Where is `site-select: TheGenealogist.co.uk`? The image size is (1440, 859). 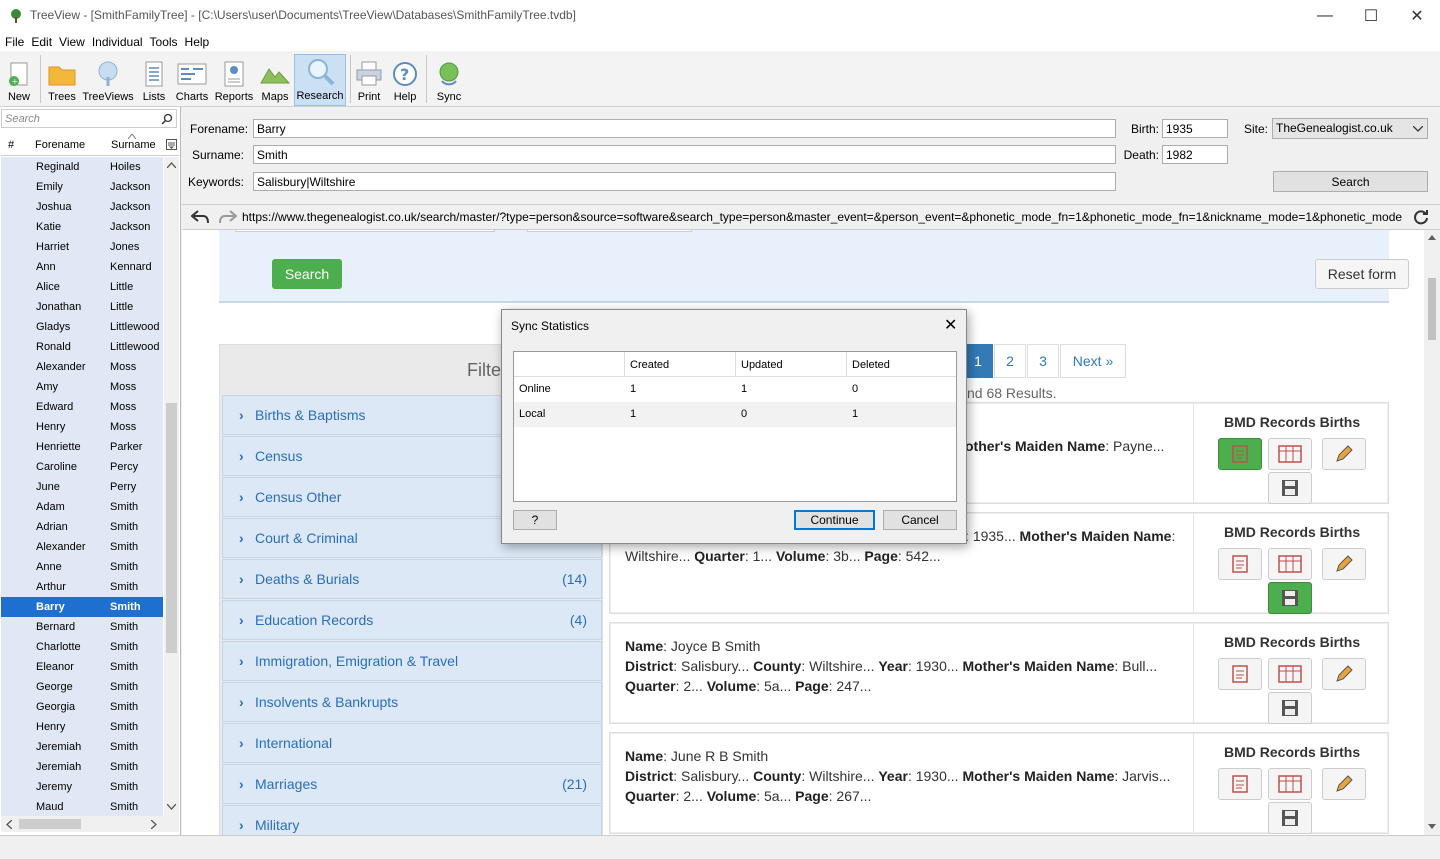 site-select: TheGenealogist.co.uk is located at coordinates (1350, 128).